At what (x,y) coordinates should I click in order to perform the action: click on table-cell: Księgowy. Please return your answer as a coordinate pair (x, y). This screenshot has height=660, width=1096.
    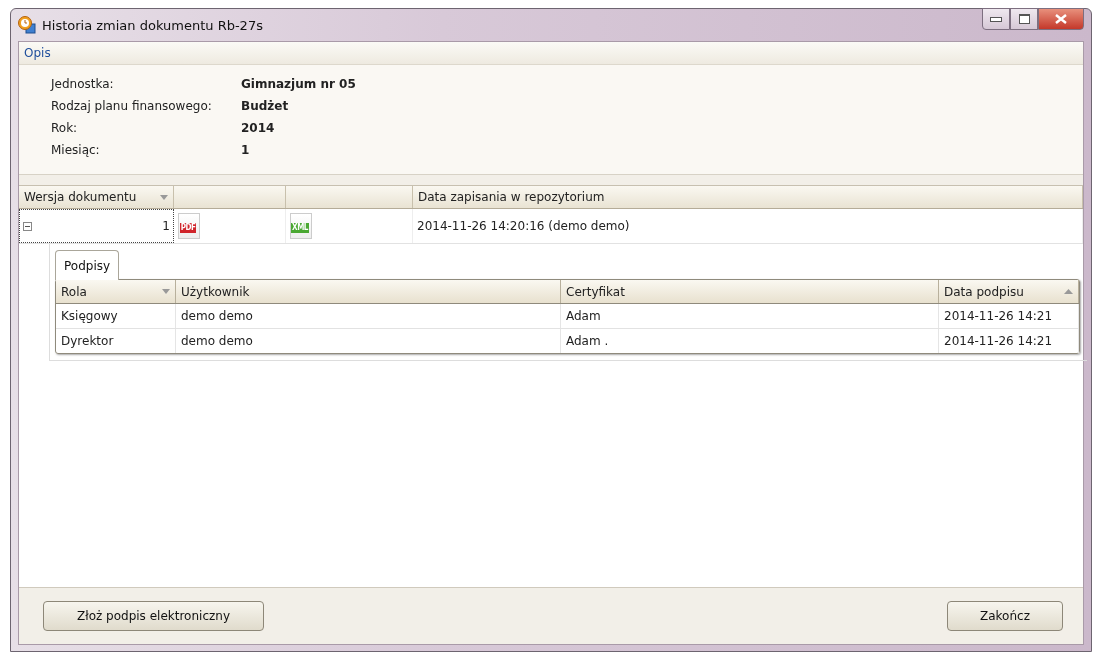
    Looking at the image, I should click on (116, 316).